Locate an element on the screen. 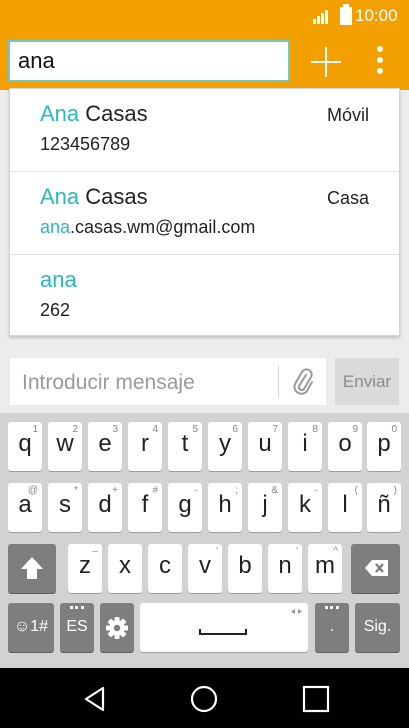  key-f: # f is located at coordinates (145, 507).